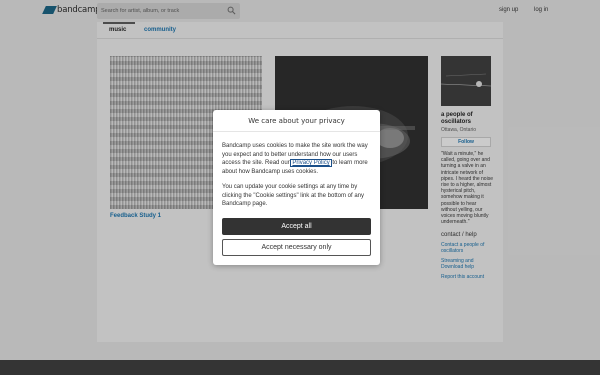 Image resolution: width=600 pixels, height=375 pixels. Describe the element at coordinates (296, 226) in the screenshot. I see `accept-all-button: Accept all` at that location.